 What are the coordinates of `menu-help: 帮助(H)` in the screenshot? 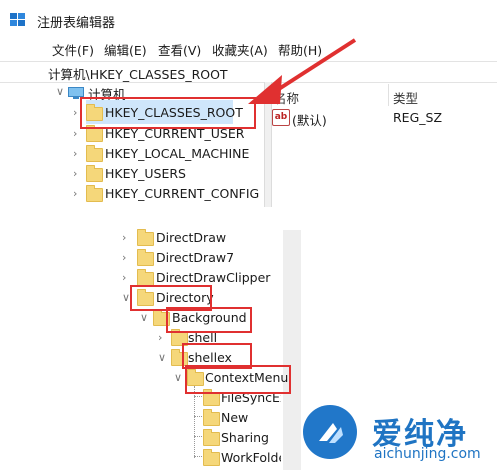 It's located at (300, 49).